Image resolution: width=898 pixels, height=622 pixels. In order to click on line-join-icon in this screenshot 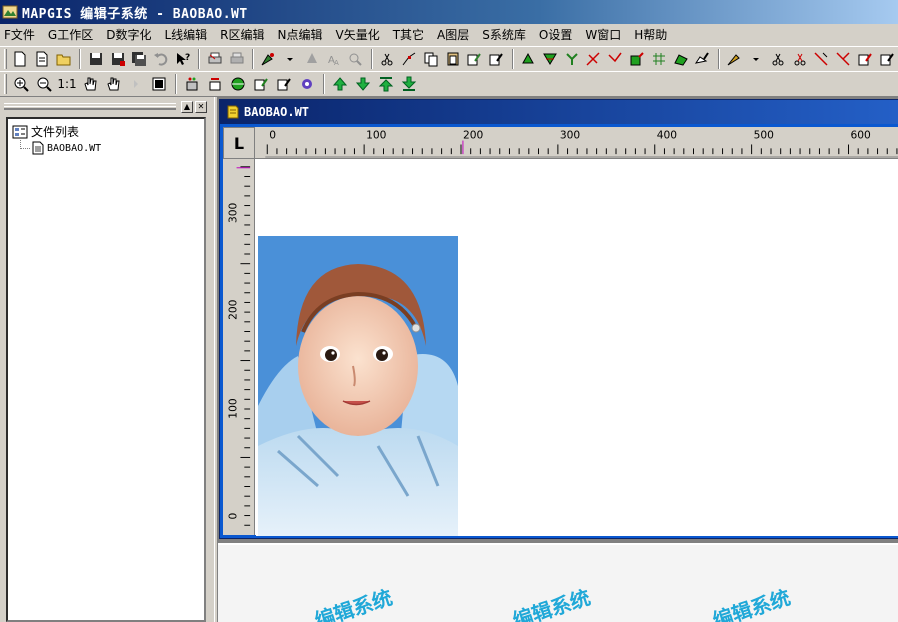, I will do `click(615, 59)`.